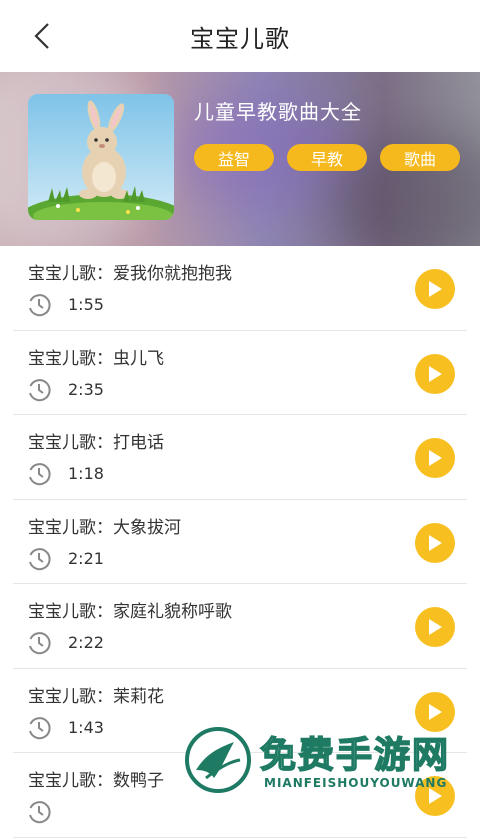  What do you see at coordinates (278, 112) in the screenshot?
I see `album-title: 儿童早教歌曲大全` at bounding box center [278, 112].